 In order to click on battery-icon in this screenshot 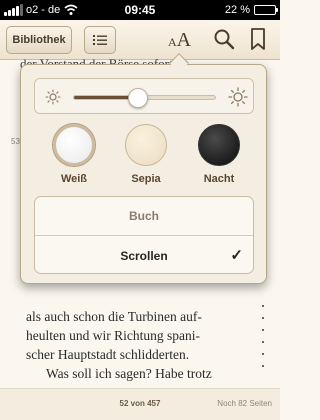, I will do `click(266, 10)`.